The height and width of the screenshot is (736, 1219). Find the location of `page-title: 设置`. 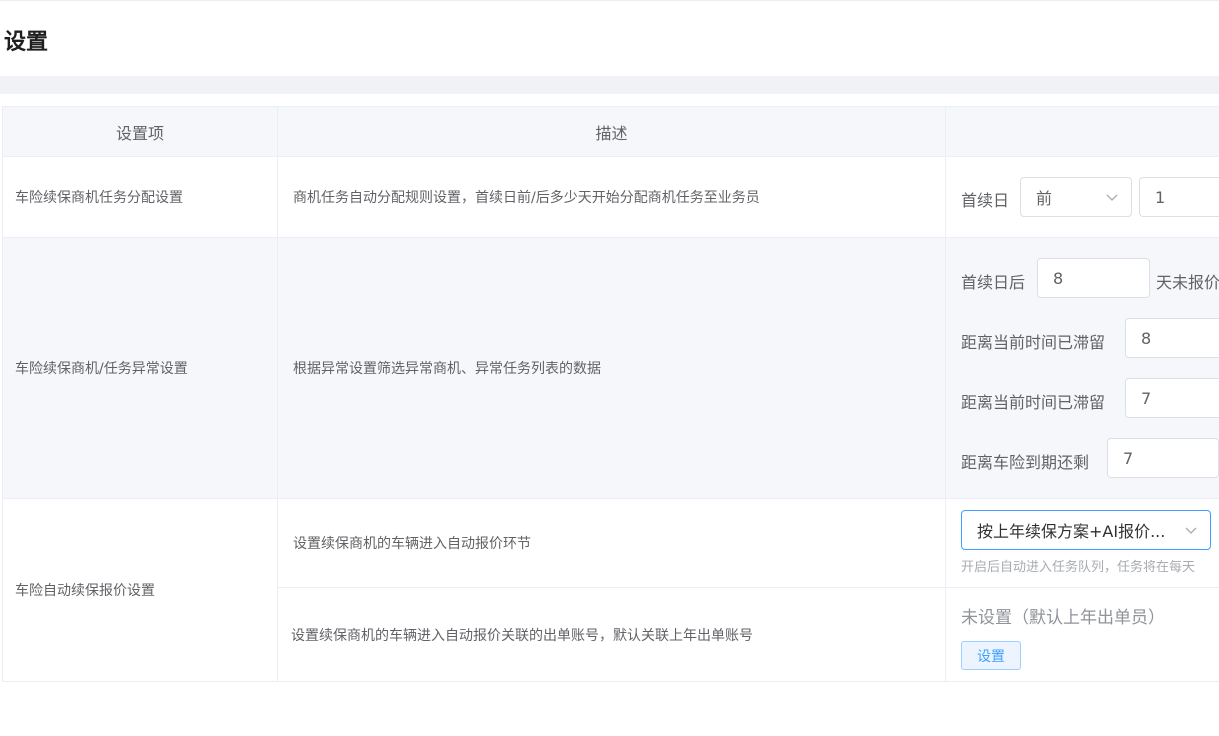

page-title: 设置 is located at coordinates (26, 42).